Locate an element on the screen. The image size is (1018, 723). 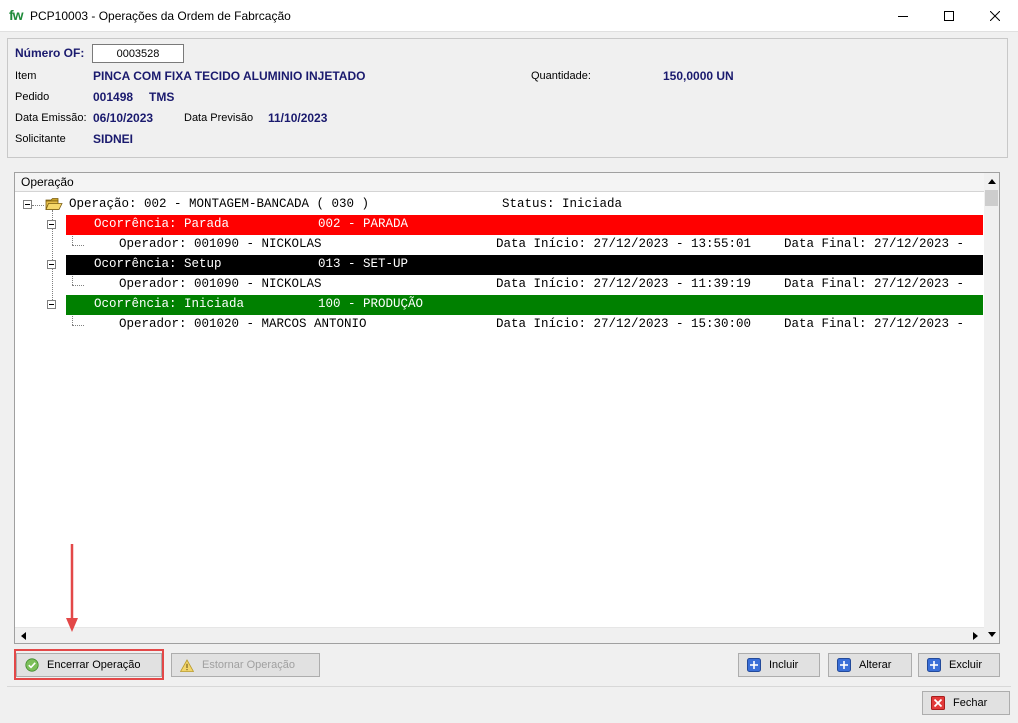
data-previsao-label: Data Previsão is located at coordinates (219, 118).